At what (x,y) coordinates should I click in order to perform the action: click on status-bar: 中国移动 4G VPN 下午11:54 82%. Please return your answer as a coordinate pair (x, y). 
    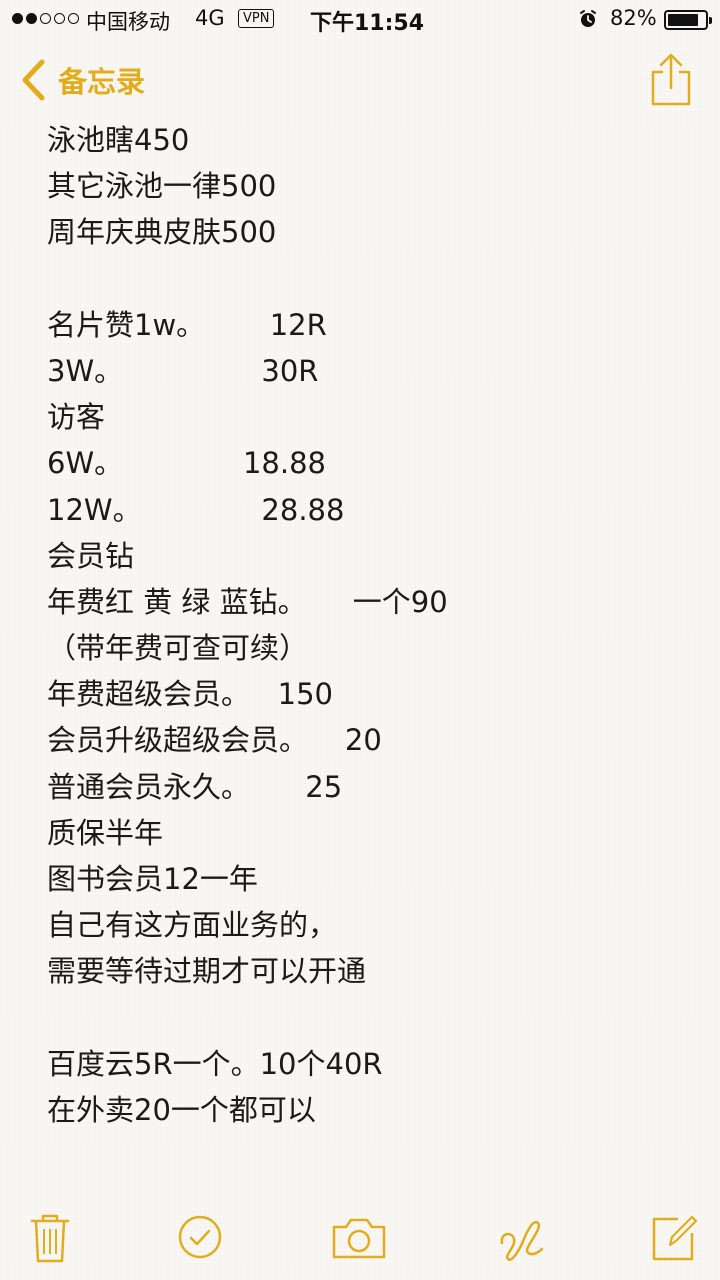
    Looking at the image, I should click on (360, 20).